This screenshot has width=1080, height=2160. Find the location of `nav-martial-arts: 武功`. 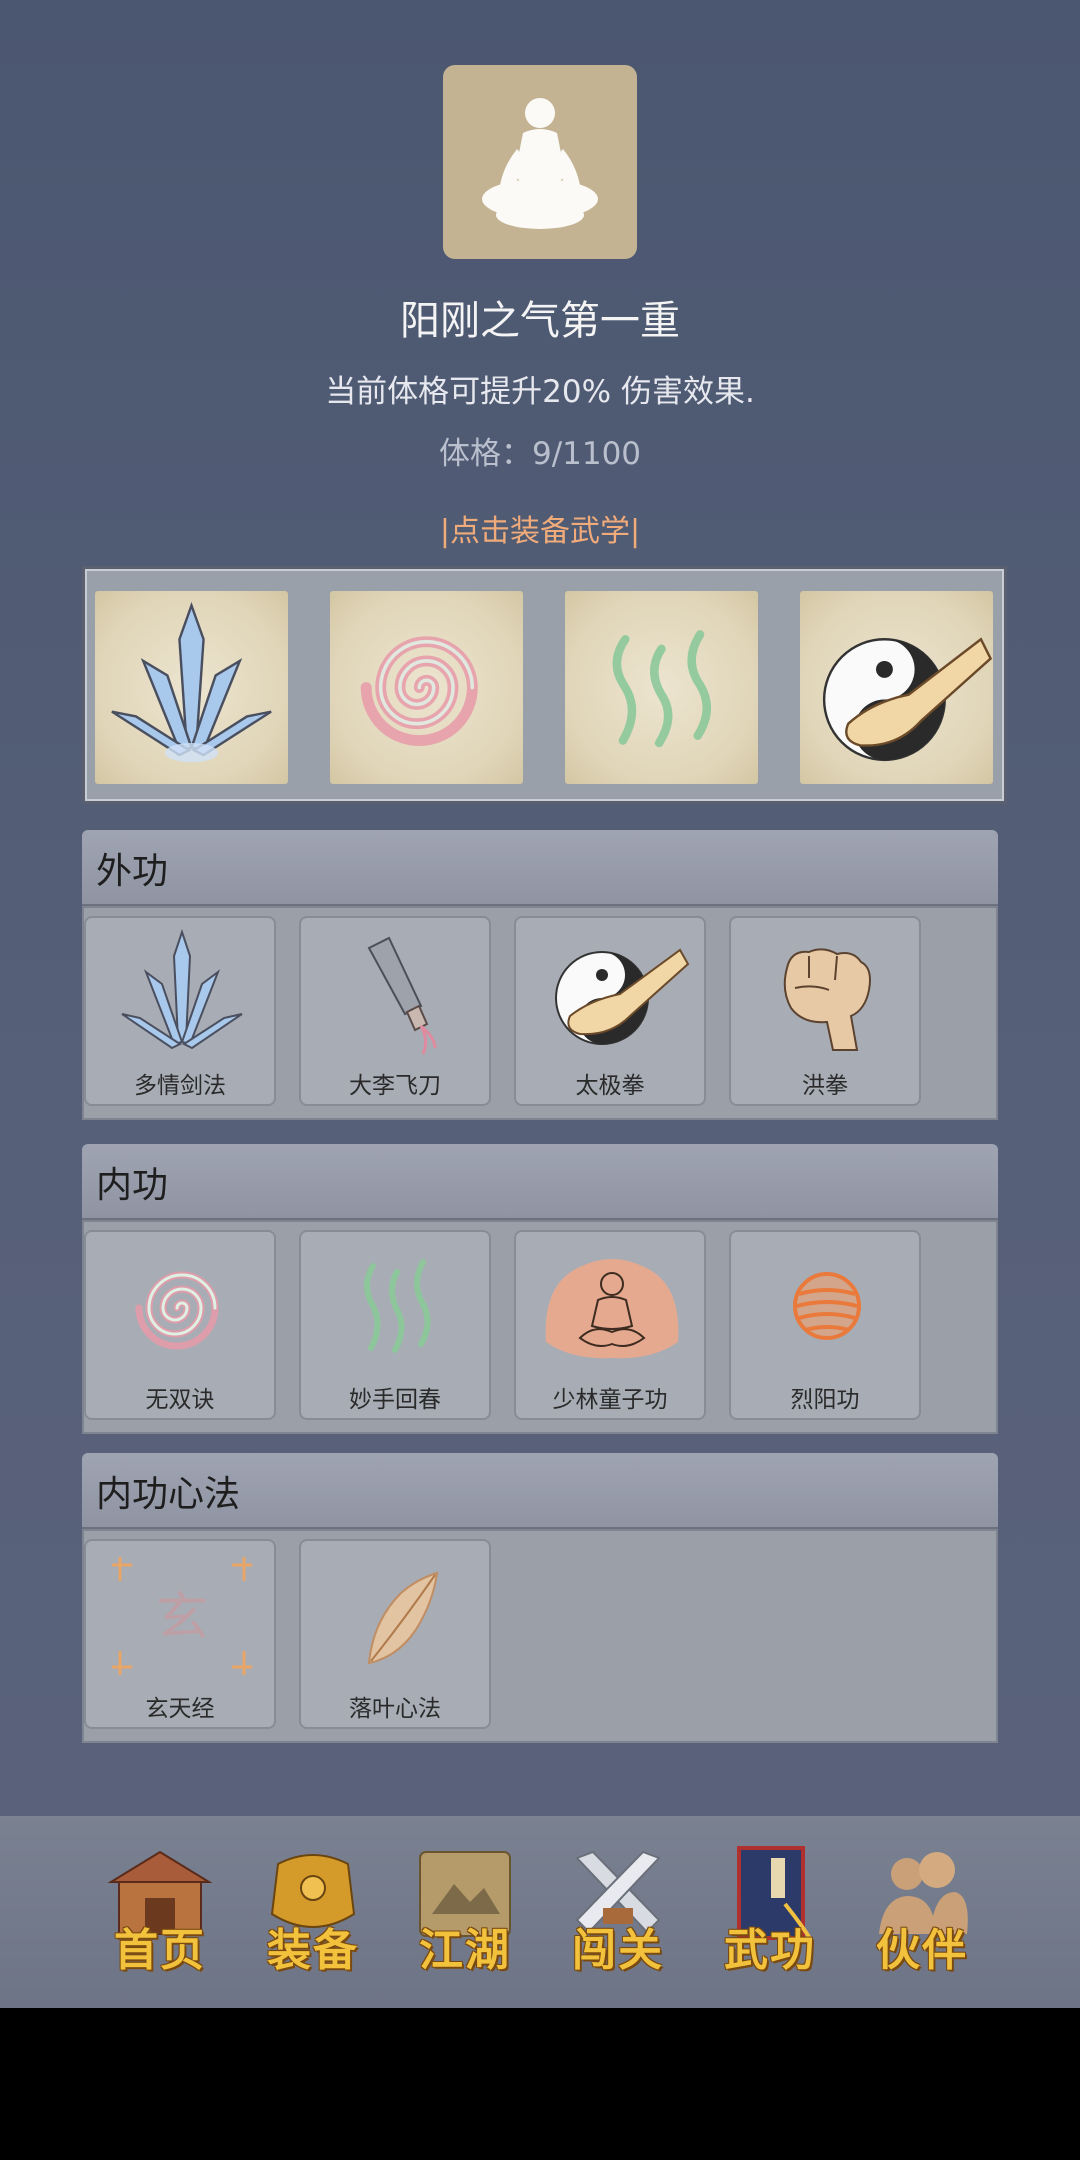

nav-martial-arts: 武功 is located at coordinates (770, 1914).